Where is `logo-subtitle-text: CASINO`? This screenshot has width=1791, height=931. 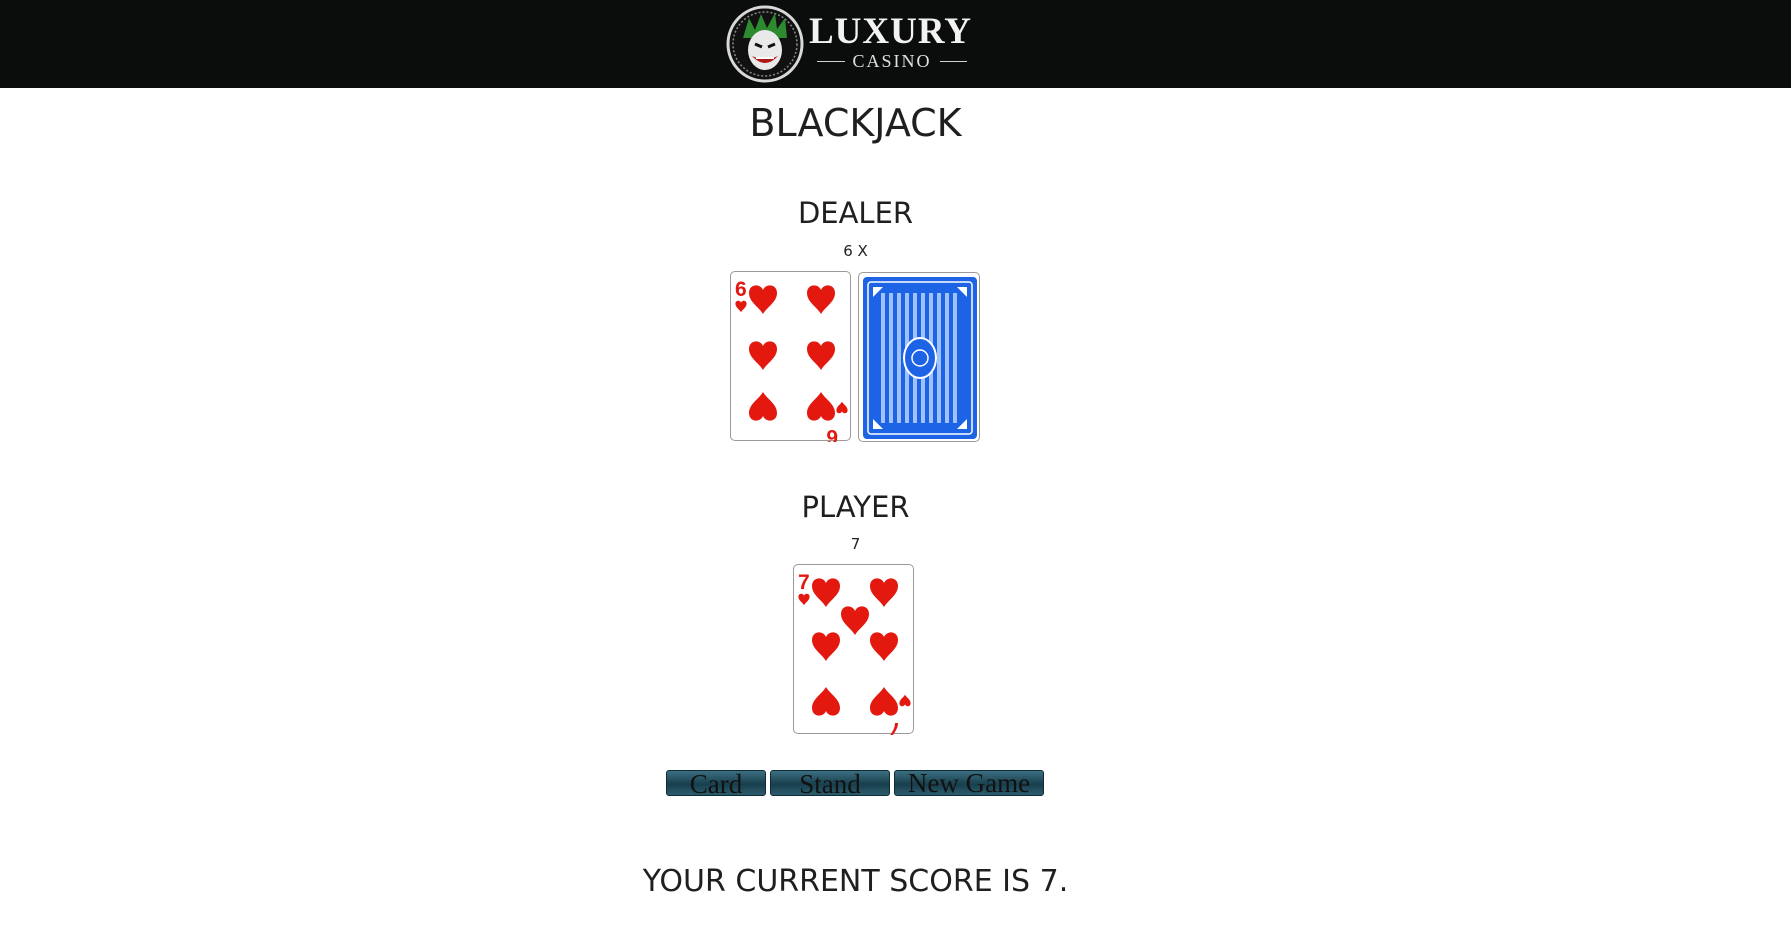 logo-subtitle-text: CASINO is located at coordinates (892, 60).